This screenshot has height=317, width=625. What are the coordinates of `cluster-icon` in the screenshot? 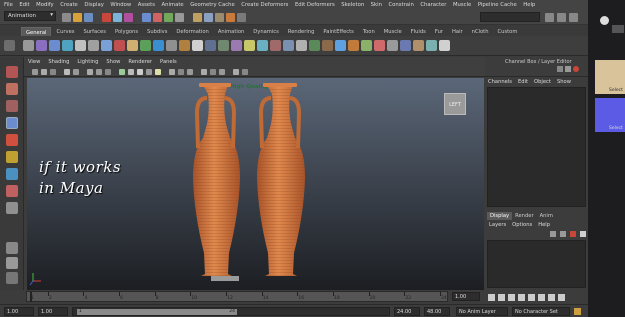 It's located at (327, 45).